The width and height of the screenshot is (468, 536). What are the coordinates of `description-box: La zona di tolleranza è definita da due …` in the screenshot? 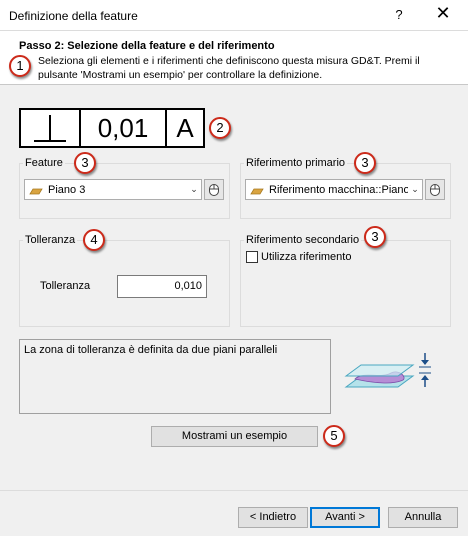 It's located at (175, 376).